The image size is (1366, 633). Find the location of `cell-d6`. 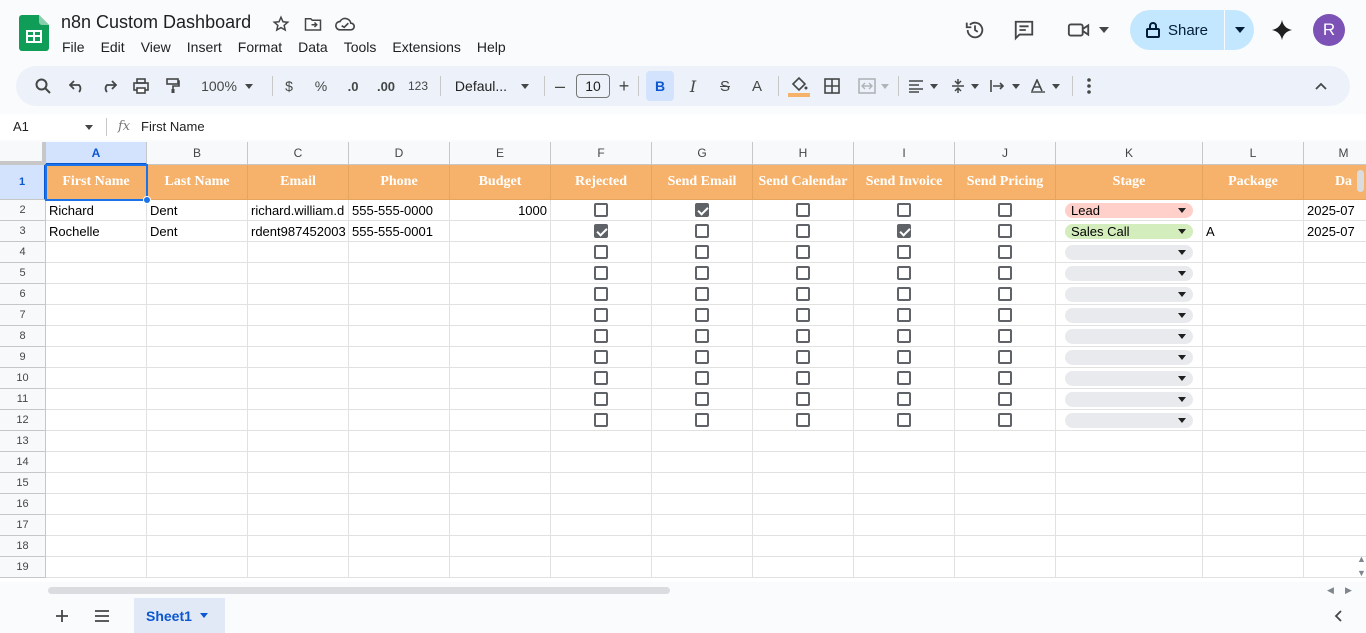

cell-d6 is located at coordinates (399, 294).